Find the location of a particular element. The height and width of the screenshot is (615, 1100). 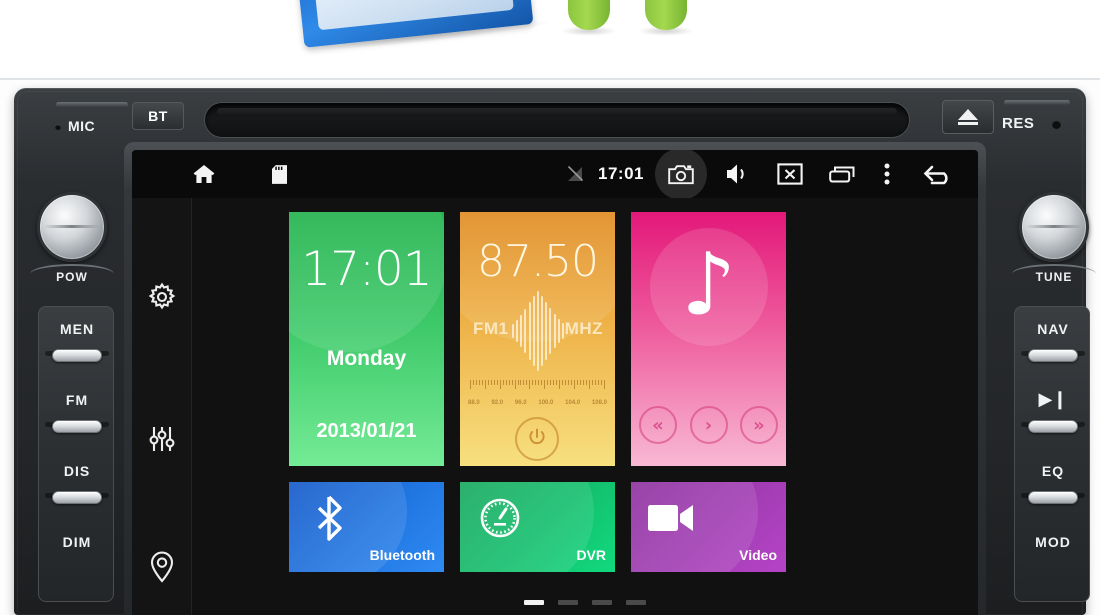

tune-knob-label: TUNE is located at coordinates (1054, 277).